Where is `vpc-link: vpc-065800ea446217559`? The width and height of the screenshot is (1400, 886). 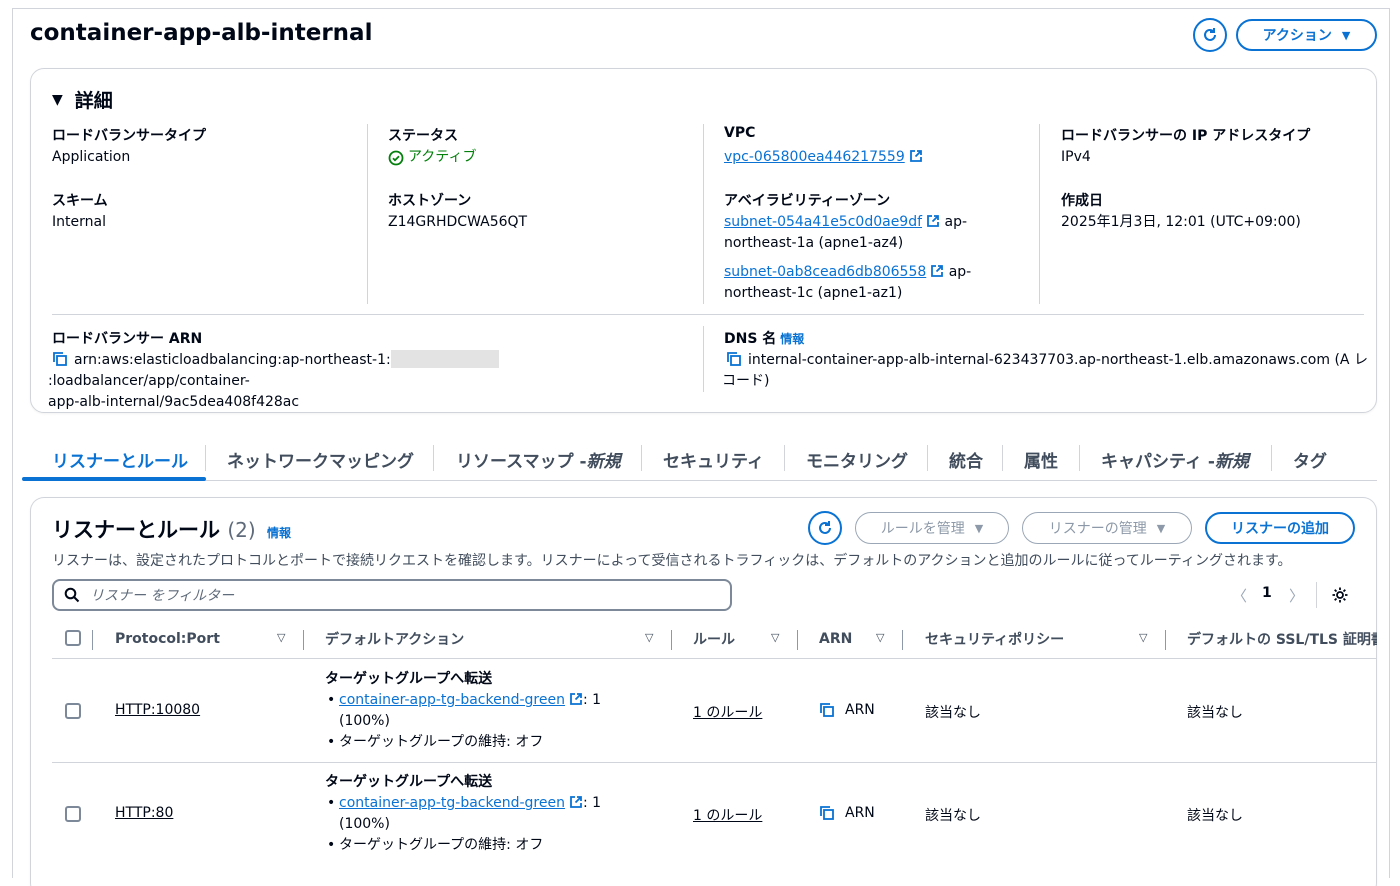
vpc-link: vpc-065800ea446217559 is located at coordinates (814, 157).